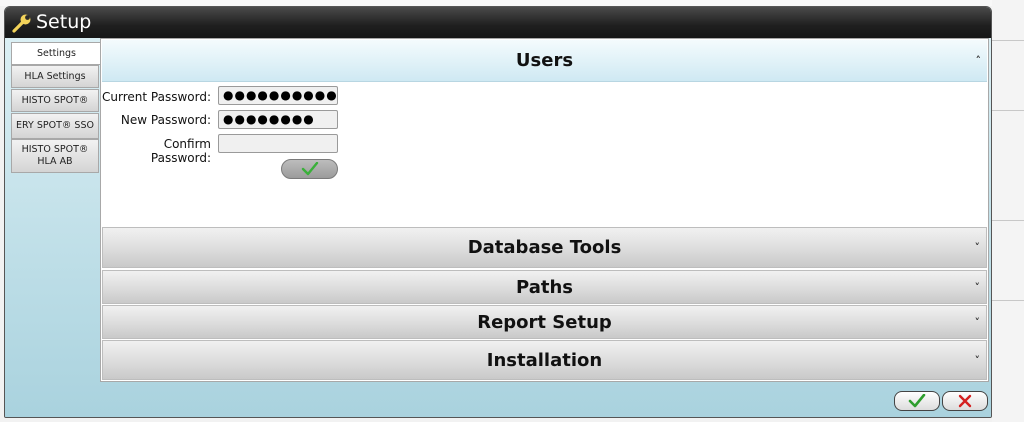 Image resolution: width=1024 pixels, height=422 pixels. What do you see at coordinates (180, 151) in the screenshot?
I see `confirm-password-label: Confirm Password:` at bounding box center [180, 151].